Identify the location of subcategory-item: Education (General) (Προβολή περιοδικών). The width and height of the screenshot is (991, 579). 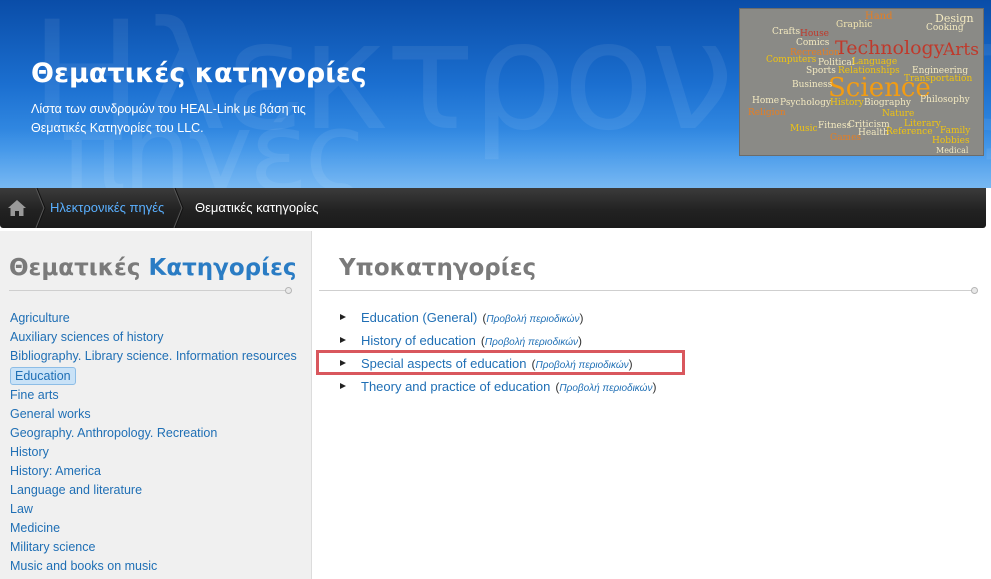
(498, 319).